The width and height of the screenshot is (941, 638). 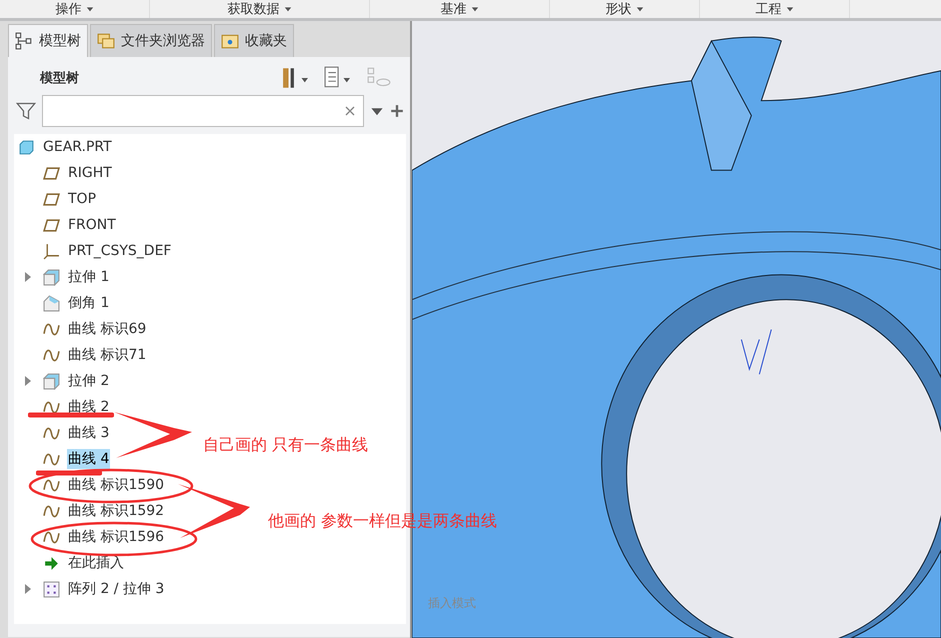 I want to click on chamfer-icon, so click(x=51, y=303).